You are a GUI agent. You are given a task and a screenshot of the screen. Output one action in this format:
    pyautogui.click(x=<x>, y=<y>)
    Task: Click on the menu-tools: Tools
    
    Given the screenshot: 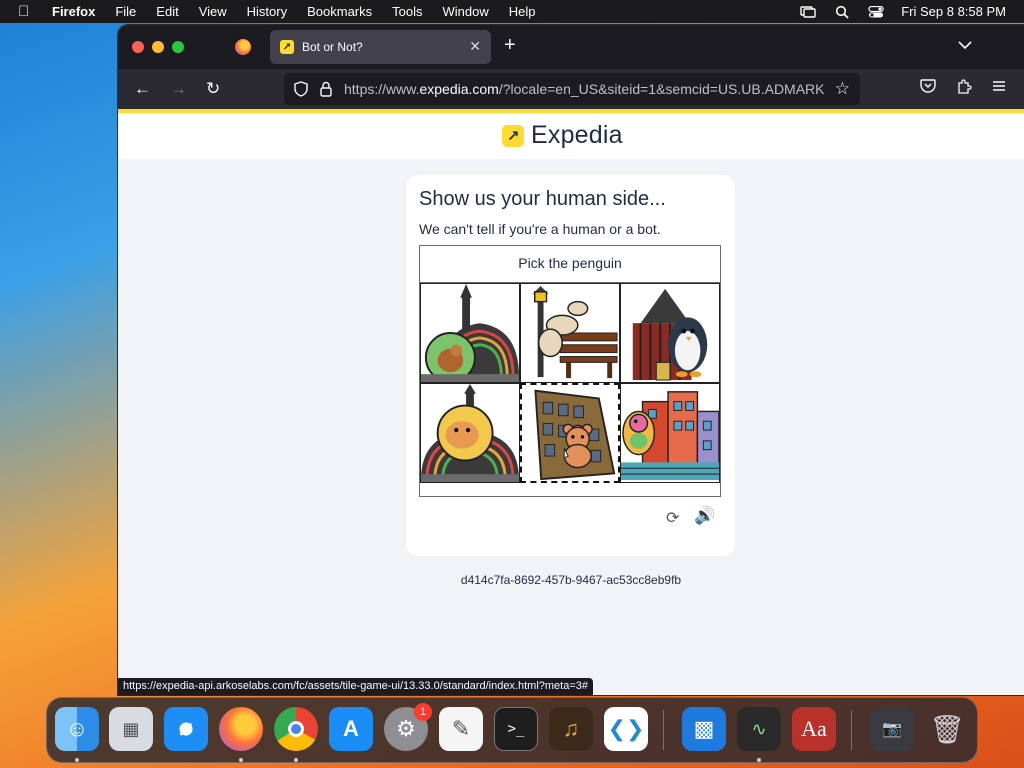 What is the action you would take?
    pyautogui.click(x=407, y=11)
    